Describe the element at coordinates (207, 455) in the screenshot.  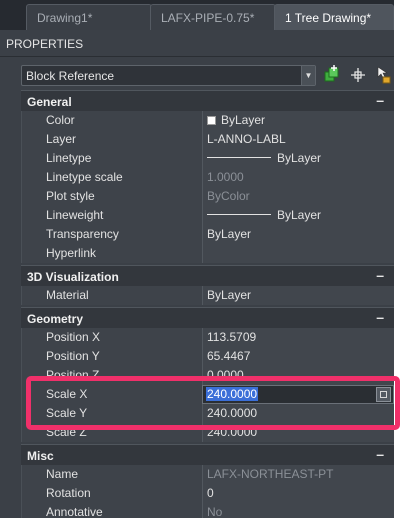
I see `section-misc: Misc –` at that location.